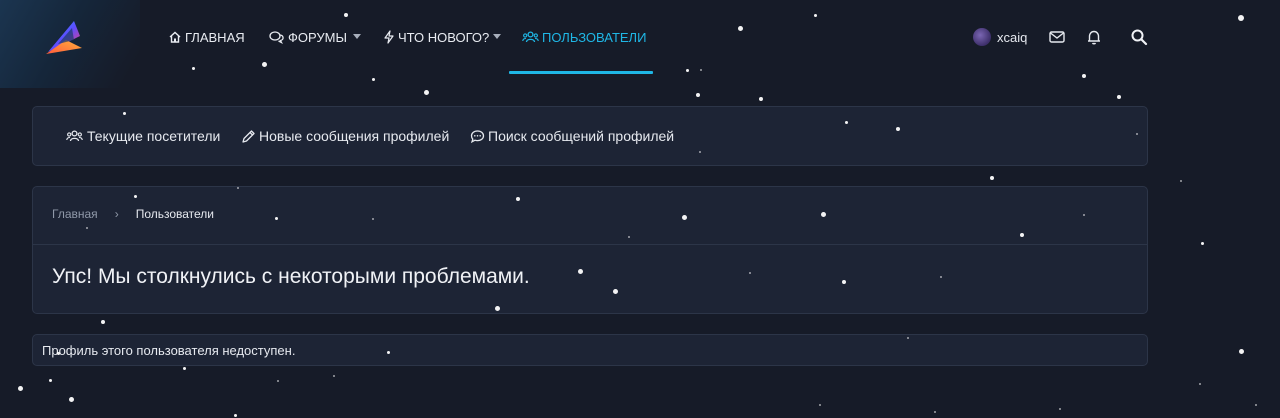  Describe the element at coordinates (594, 37) in the screenshot. I see `nav-users-label: ПОЛЬЗОВАТЕЛИ` at that location.